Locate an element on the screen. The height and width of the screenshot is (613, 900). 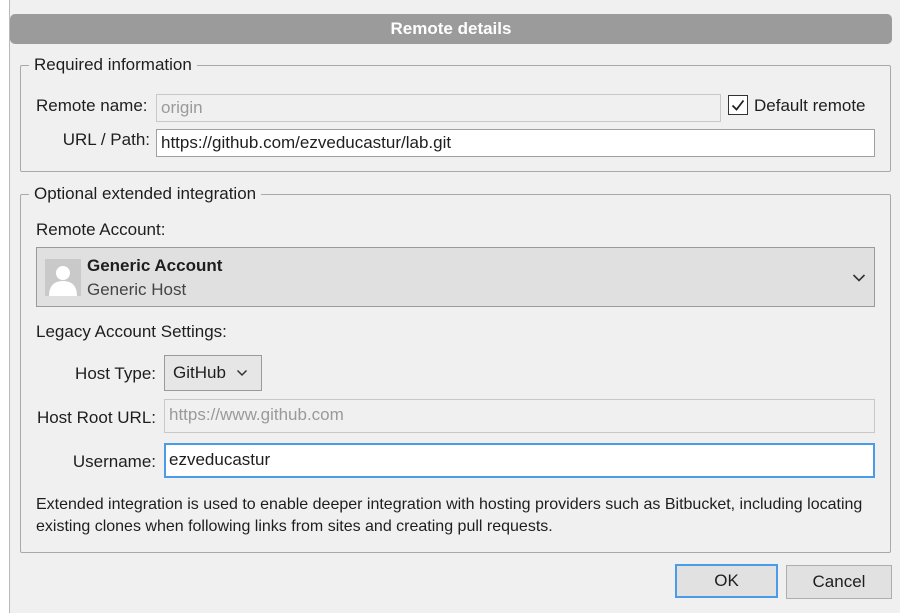
dialog-title: Remote details is located at coordinates (451, 28).